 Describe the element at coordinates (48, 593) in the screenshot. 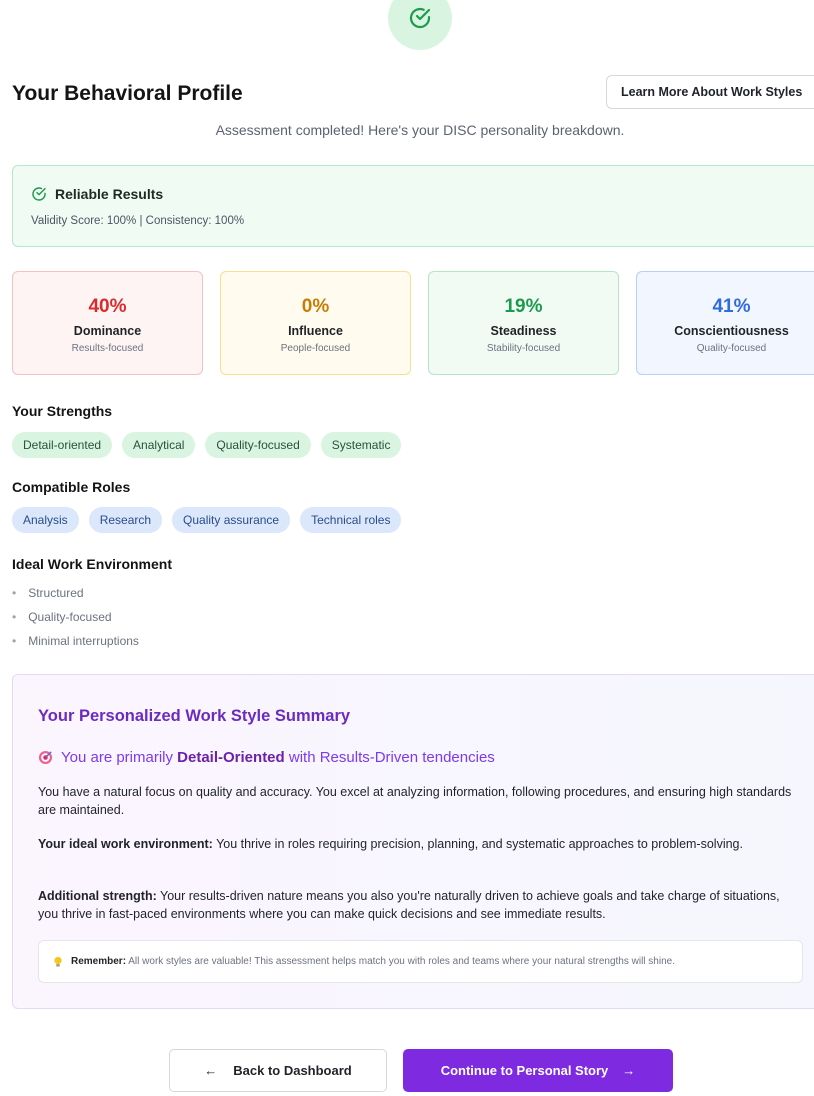

I see `list-item: • Structured` at that location.